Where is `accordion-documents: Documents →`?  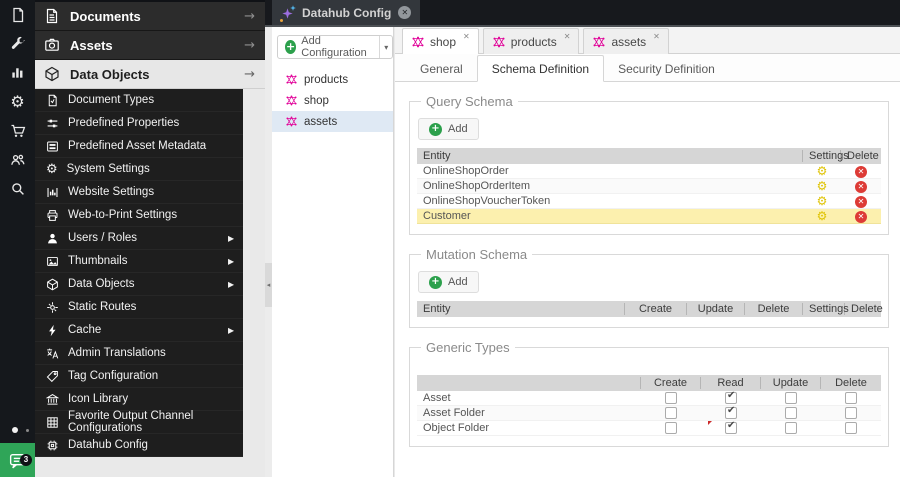
accordion-documents: Documents → is located at coordinates (150, 16).